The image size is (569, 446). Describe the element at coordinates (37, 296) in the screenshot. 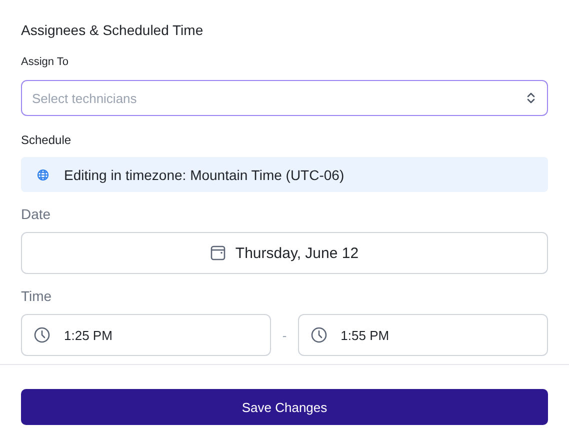

I see `field-label: Time` at that location.